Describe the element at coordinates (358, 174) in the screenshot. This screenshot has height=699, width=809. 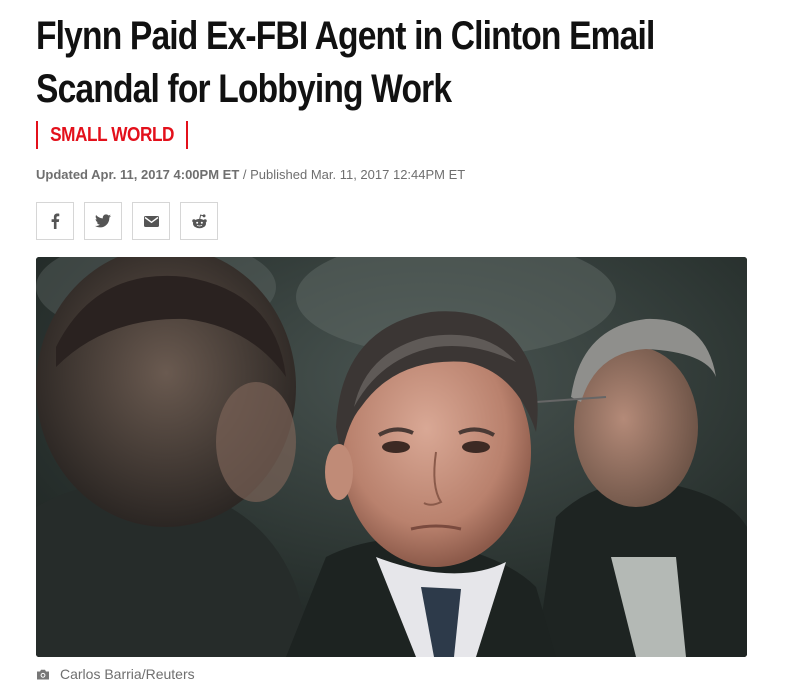
I see `published-date: Published Mar. 11, 2017 12:44PM ET` at that location.